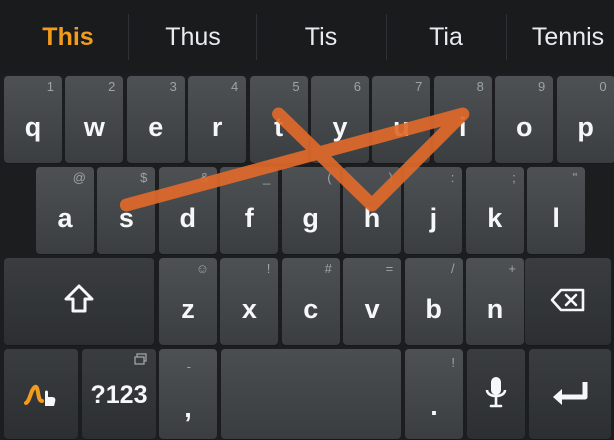 This screenshot has height=440, width=614. I want to click on key-z-label: z, so click(188, 309).